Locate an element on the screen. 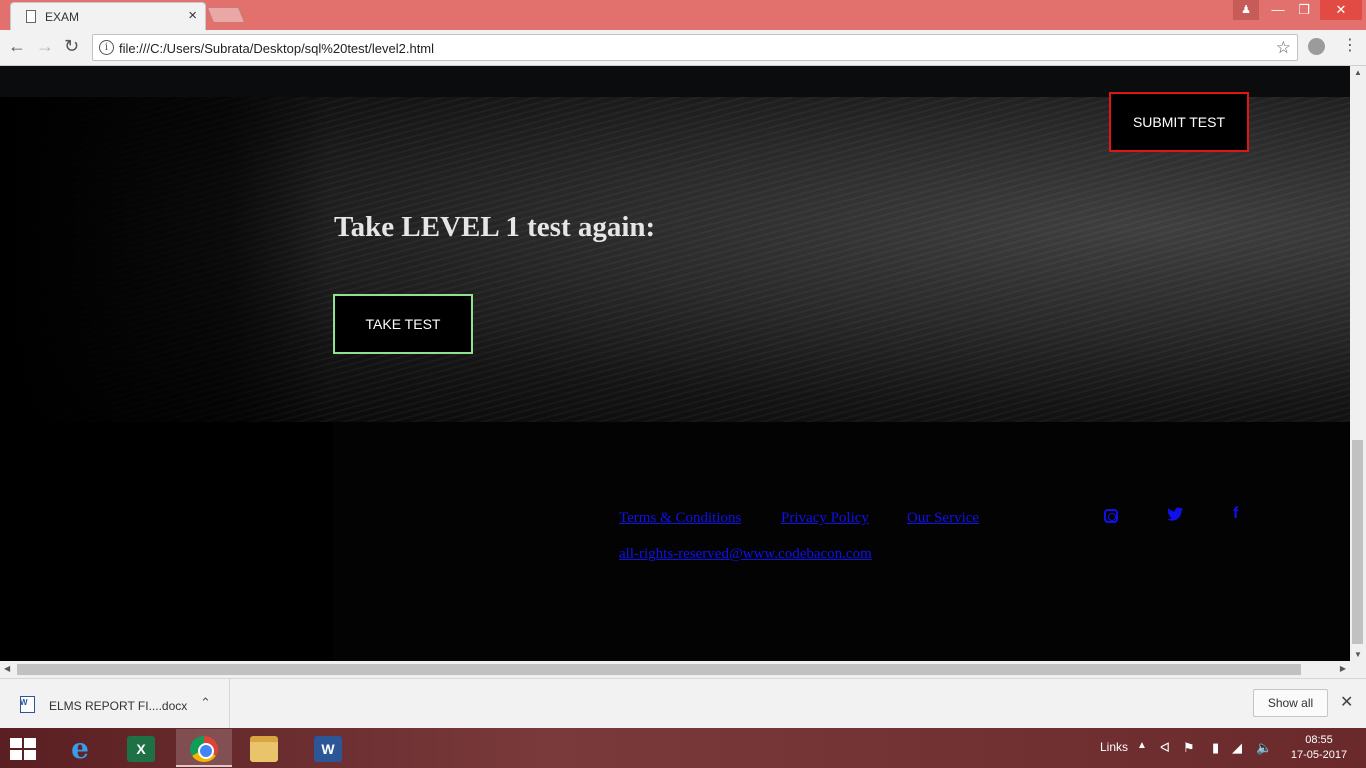 The width and height of the screenshot is (1366, 768). horizontal-scrollbar: ◀ ▶ is located at coordinates (675, 669).